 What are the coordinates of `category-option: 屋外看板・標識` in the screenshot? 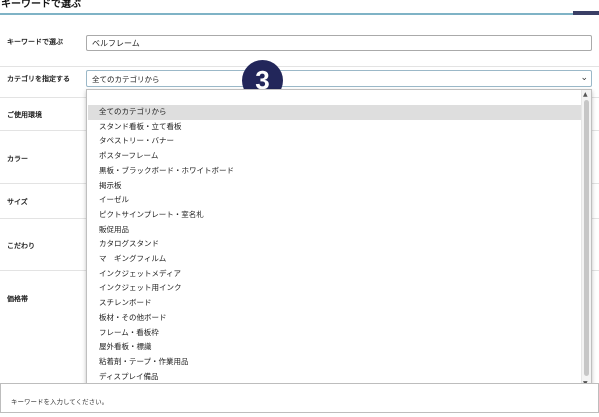 It's located at (335, 347).